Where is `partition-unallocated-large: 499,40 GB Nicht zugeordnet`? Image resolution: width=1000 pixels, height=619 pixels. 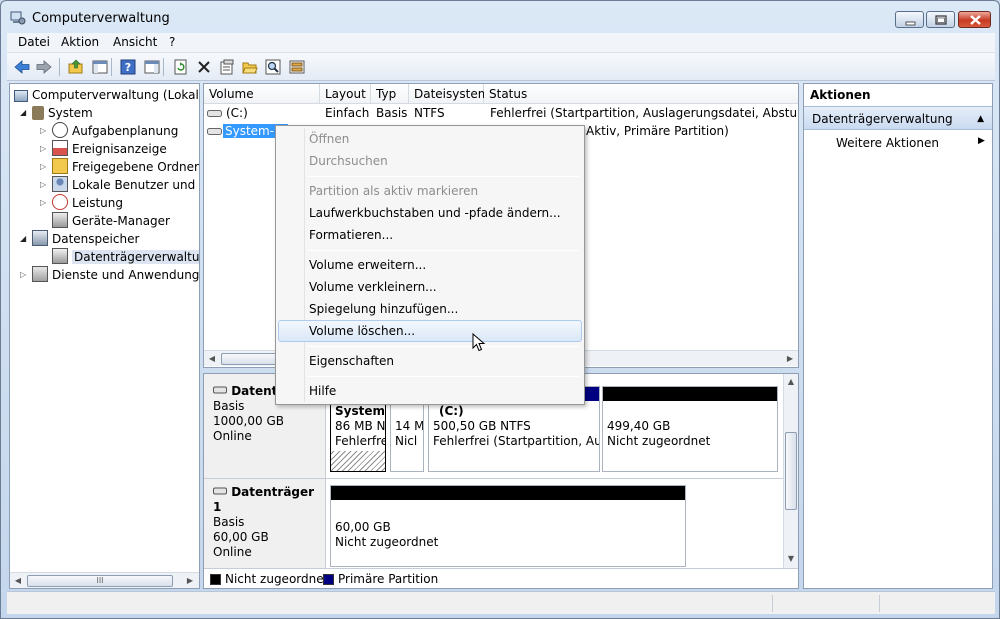
partition-unallocated-large: 499,40 GB Nicht zugeordnet is located at coordinates (690, 429).